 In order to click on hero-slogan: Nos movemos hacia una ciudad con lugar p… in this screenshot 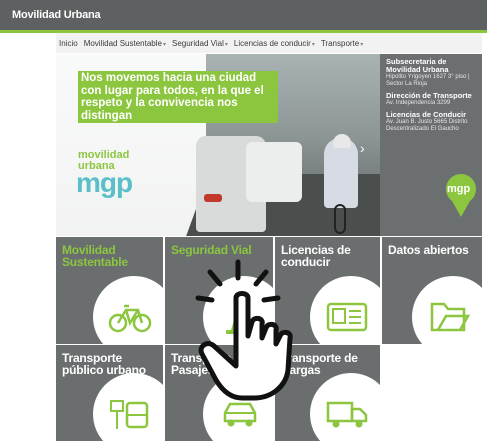, I will do `click(178, 97)`.